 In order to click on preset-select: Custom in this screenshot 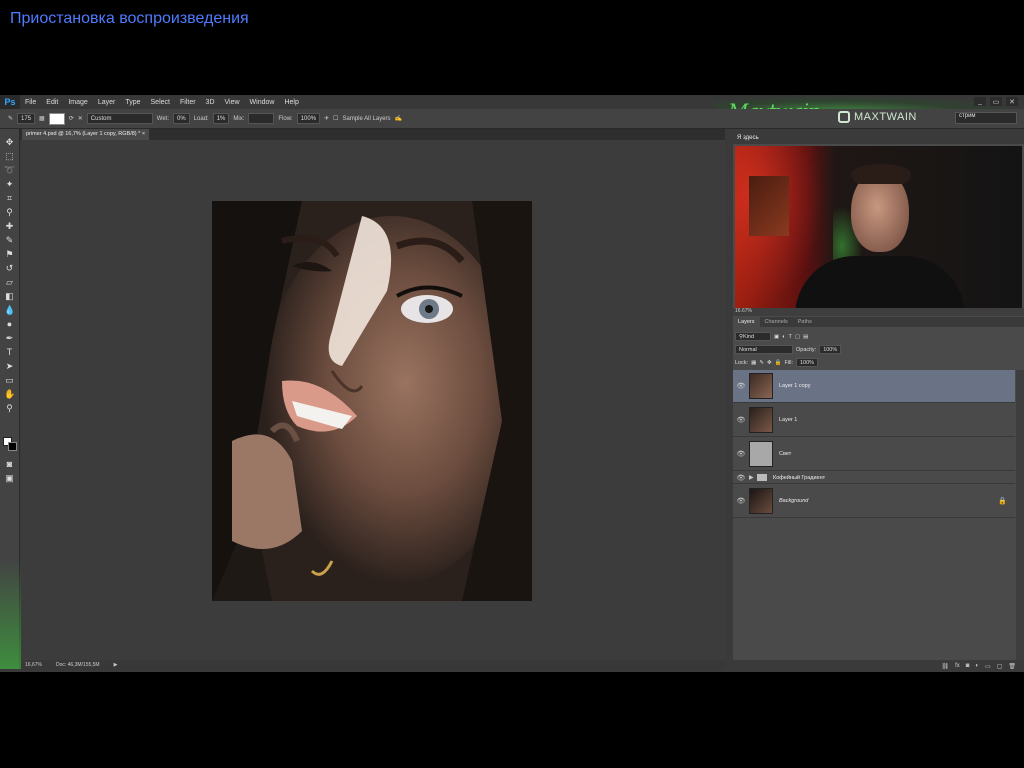, I will do `click(119, 118)`.